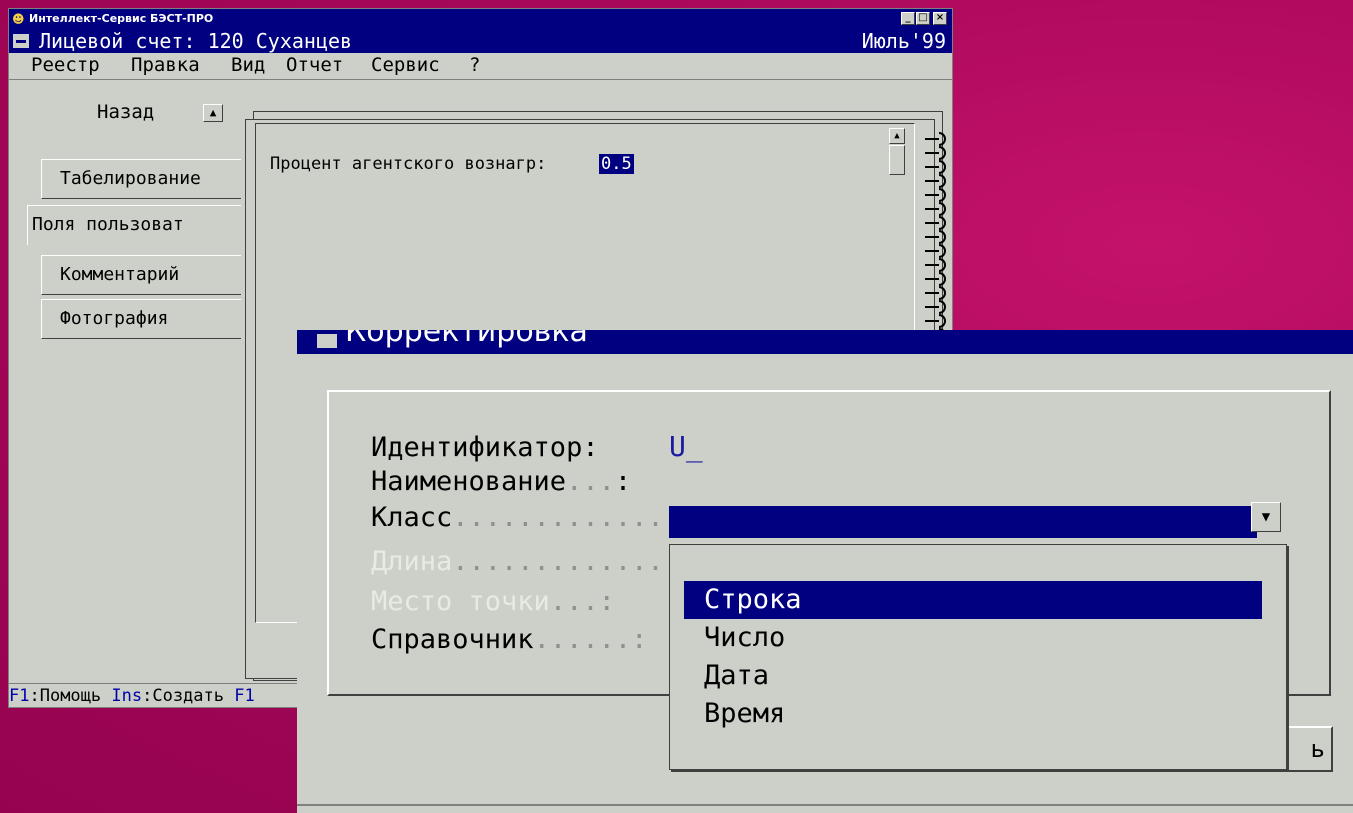  Describe the element at coordinates (616, 164) in the screenshot. I see `agent-fee-input: 0.5` at that location.